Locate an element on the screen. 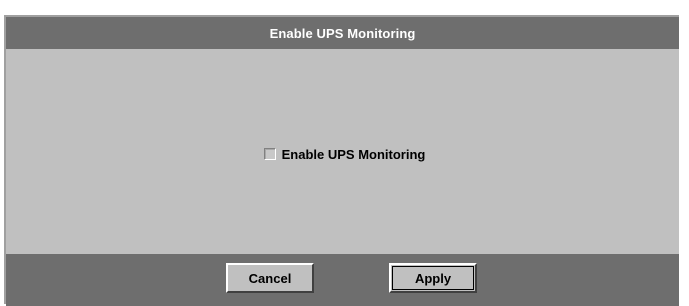  enable-ups-monitoring-checkbox is located at coordinates (269, 154).